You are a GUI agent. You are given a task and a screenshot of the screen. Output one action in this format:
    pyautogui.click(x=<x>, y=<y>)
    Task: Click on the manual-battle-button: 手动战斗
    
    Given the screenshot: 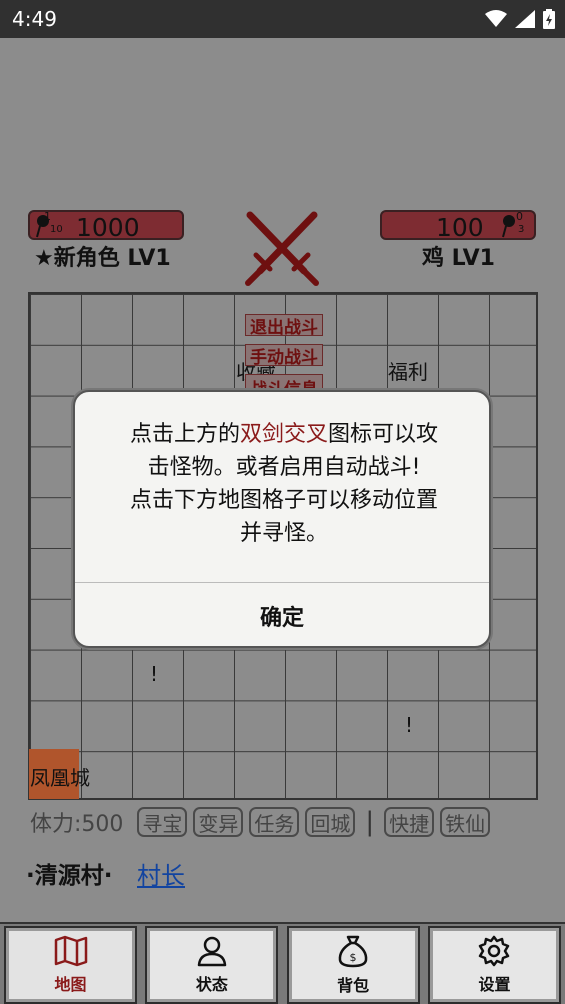 What is the action you would take?
    pyautogui.click(x=284, y=356)
    